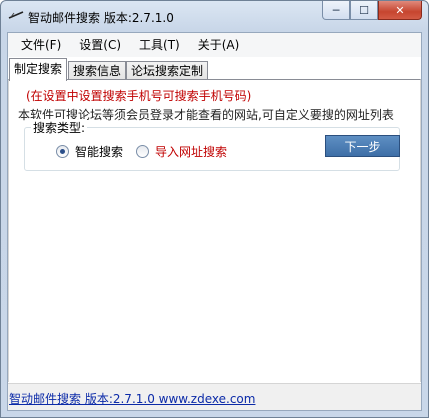  I want to click on minimize-icon: ─, so click(336, 10).